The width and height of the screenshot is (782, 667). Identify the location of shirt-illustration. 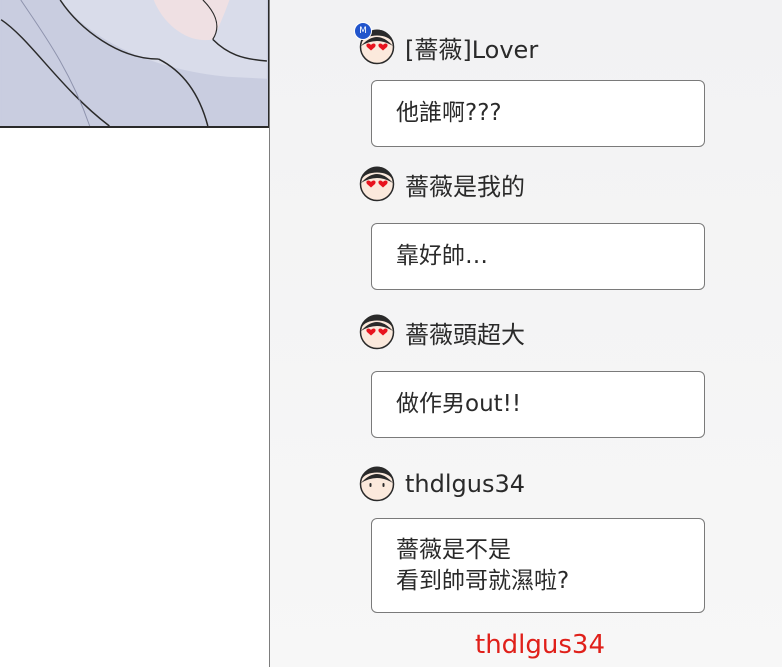
(133, 63).